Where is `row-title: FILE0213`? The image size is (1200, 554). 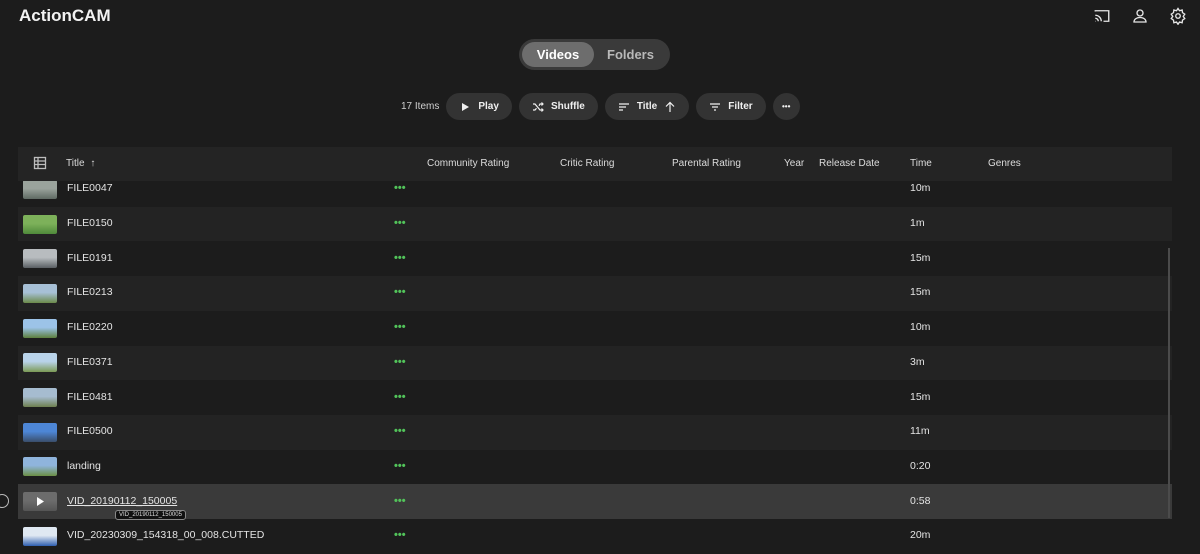 row-title: FILE0213 is located at coordinates (90, 292).